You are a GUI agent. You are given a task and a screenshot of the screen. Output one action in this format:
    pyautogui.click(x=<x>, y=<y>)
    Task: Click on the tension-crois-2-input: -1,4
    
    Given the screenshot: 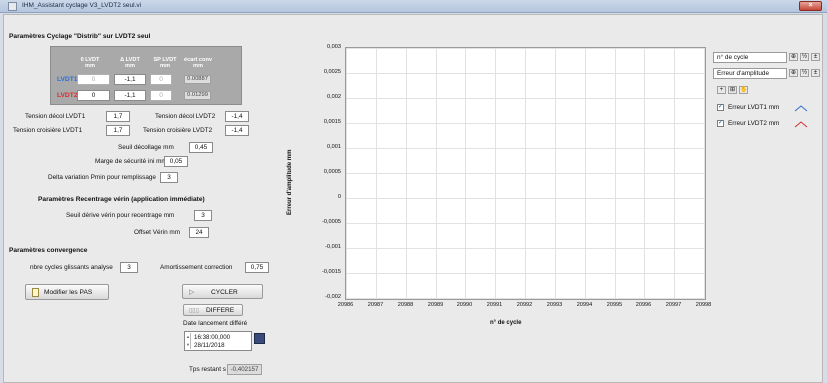 What is the action you would take?
    pyautogui.click(x=237, y=130)
    